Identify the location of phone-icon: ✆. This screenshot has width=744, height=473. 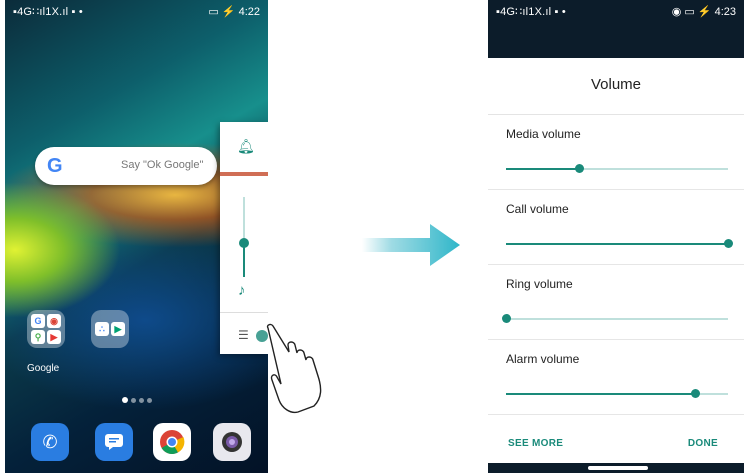
(50, 442).